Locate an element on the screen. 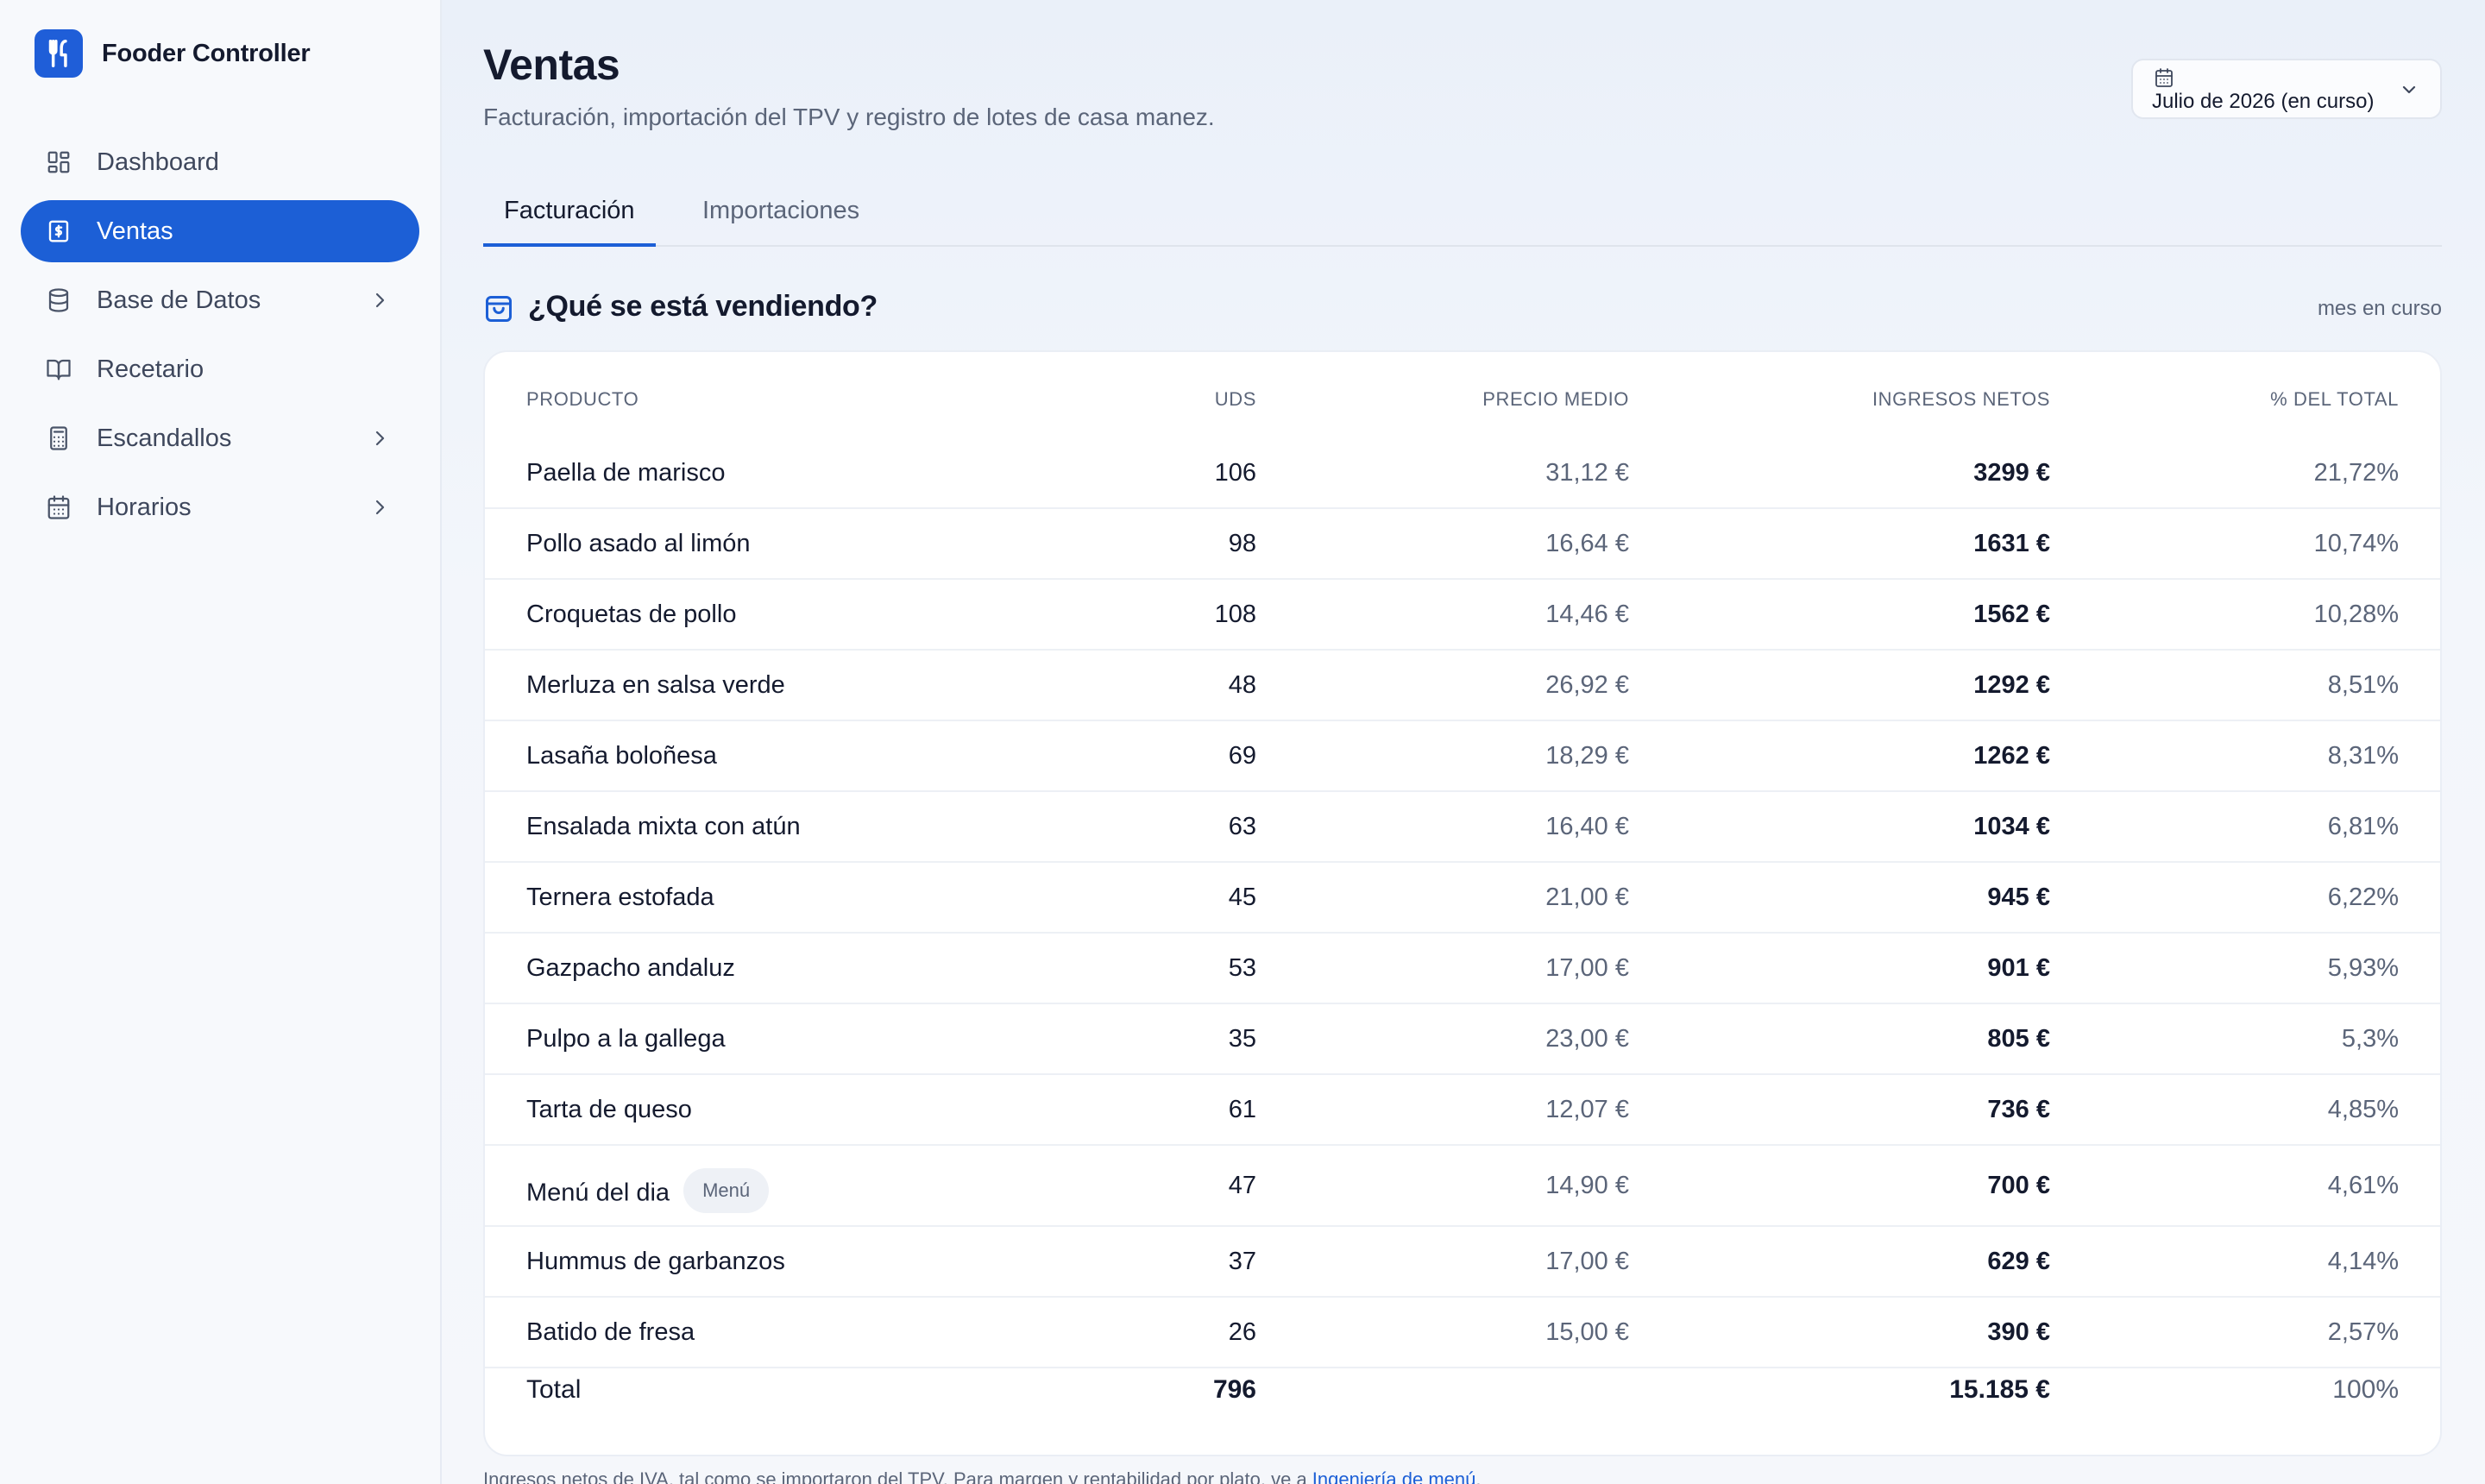  sidebar-item-horarios: Horarios is located at coordinates (220, 507).